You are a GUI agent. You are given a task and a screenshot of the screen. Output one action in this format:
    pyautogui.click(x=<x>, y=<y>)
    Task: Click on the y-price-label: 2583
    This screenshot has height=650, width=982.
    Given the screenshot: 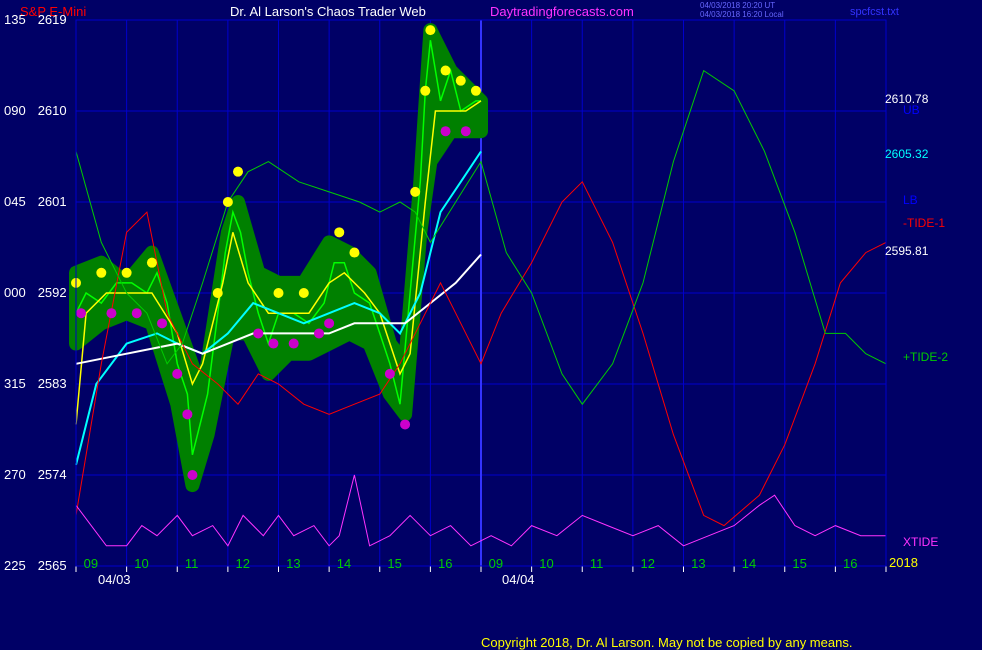 What is the action you would take?
    pyautogui.click(x=52, y=383)
    